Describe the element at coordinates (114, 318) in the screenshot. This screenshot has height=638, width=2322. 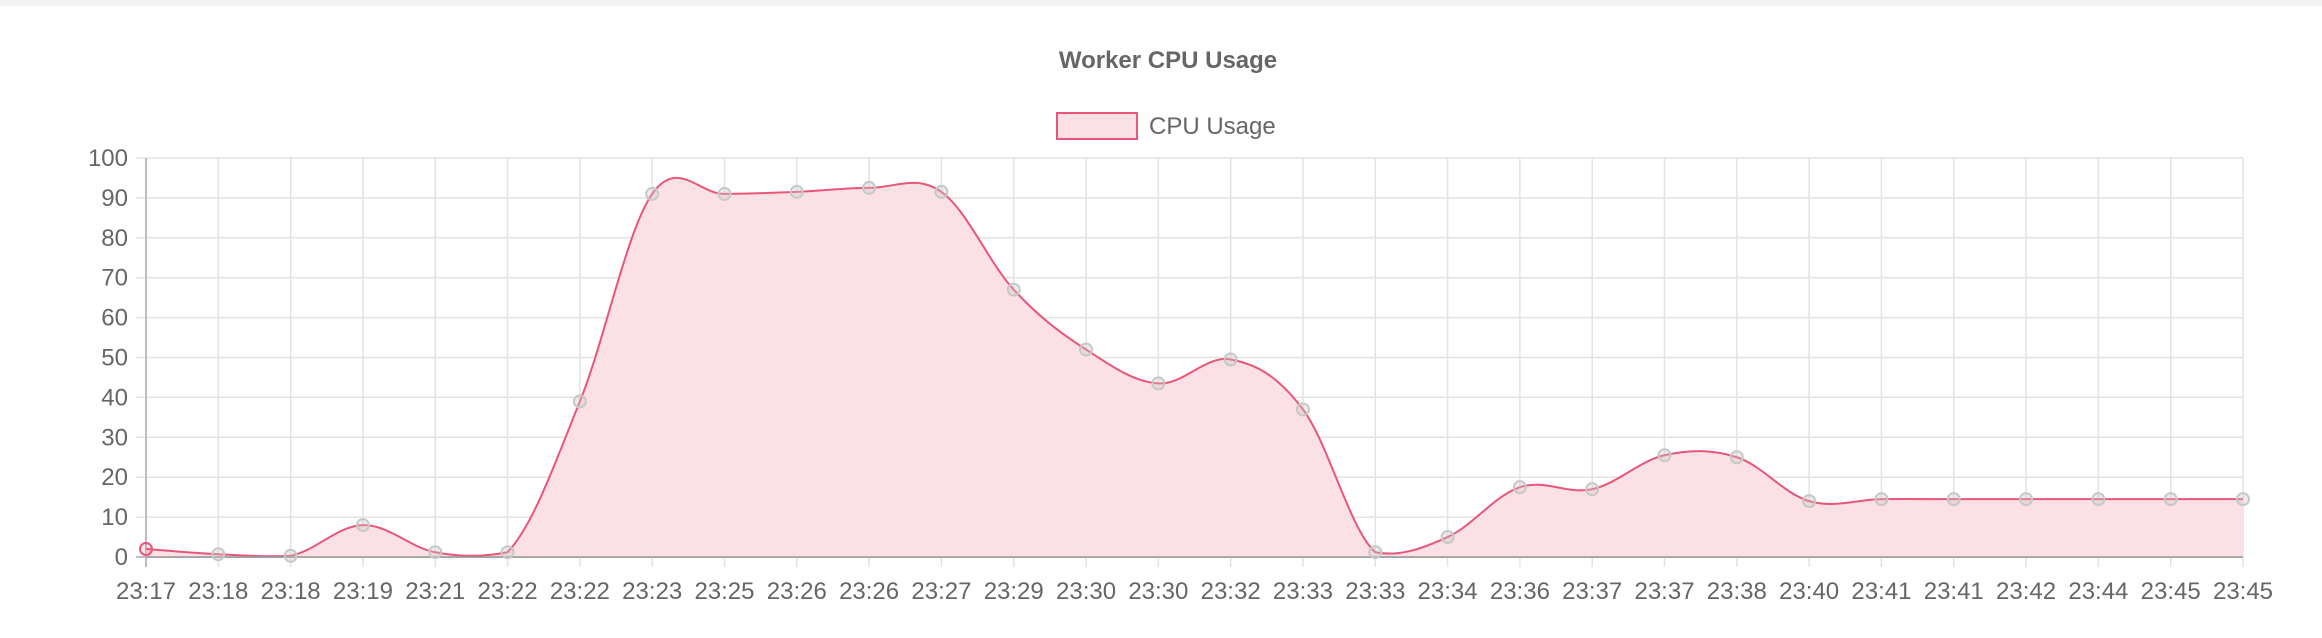
I see `y-tick-label: 60` at that location.